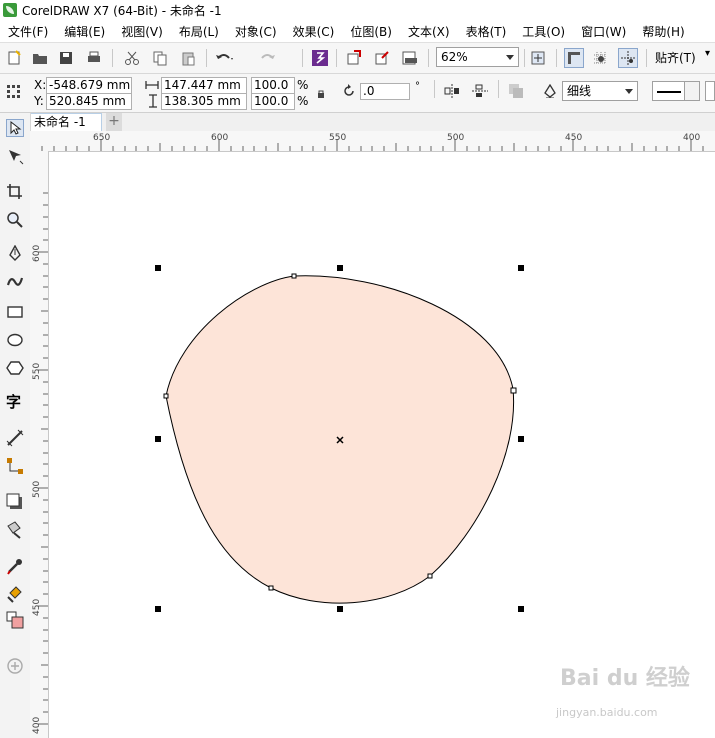 The width and height of the screenshot is (715, 738). I want to click on menu-table: 表格(T), so click(486, 31).